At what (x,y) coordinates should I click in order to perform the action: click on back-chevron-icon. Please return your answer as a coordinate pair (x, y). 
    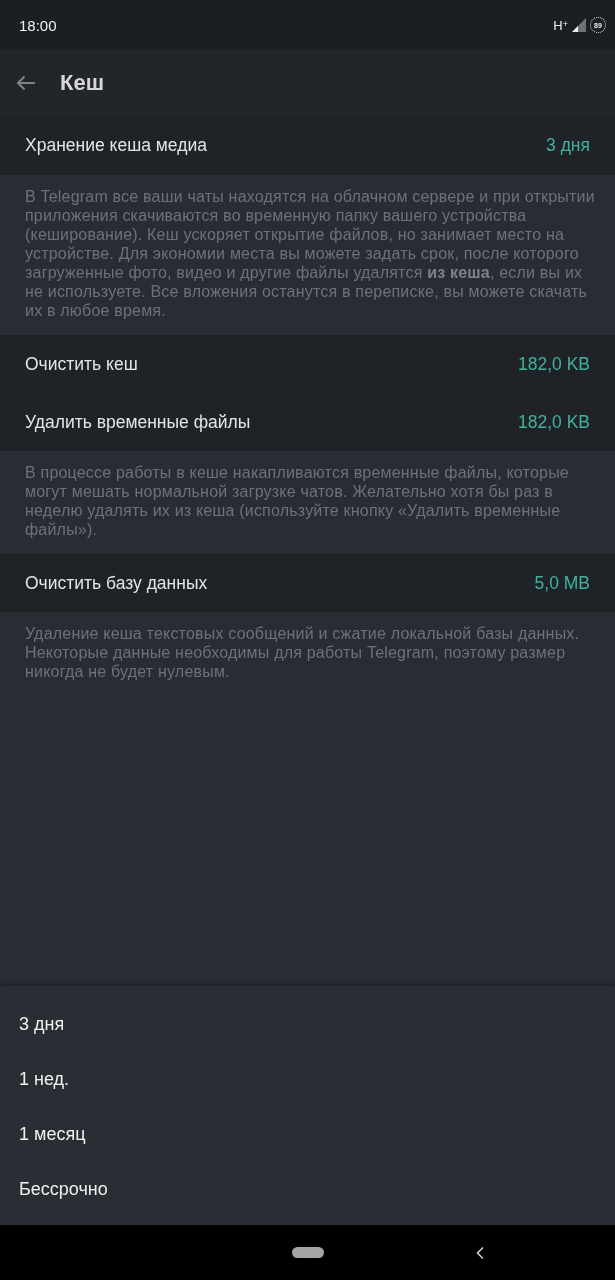
    Looking at the image, I should click on (480, 1253).